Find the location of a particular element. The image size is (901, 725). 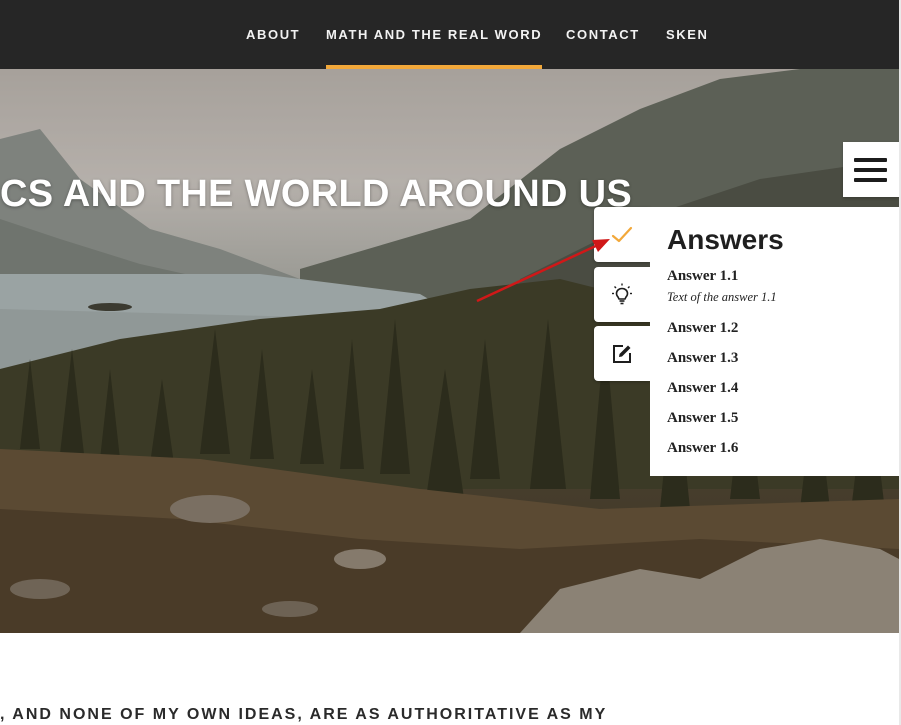

nav-link-about: ABOUT is located at coordinates (273, 34).